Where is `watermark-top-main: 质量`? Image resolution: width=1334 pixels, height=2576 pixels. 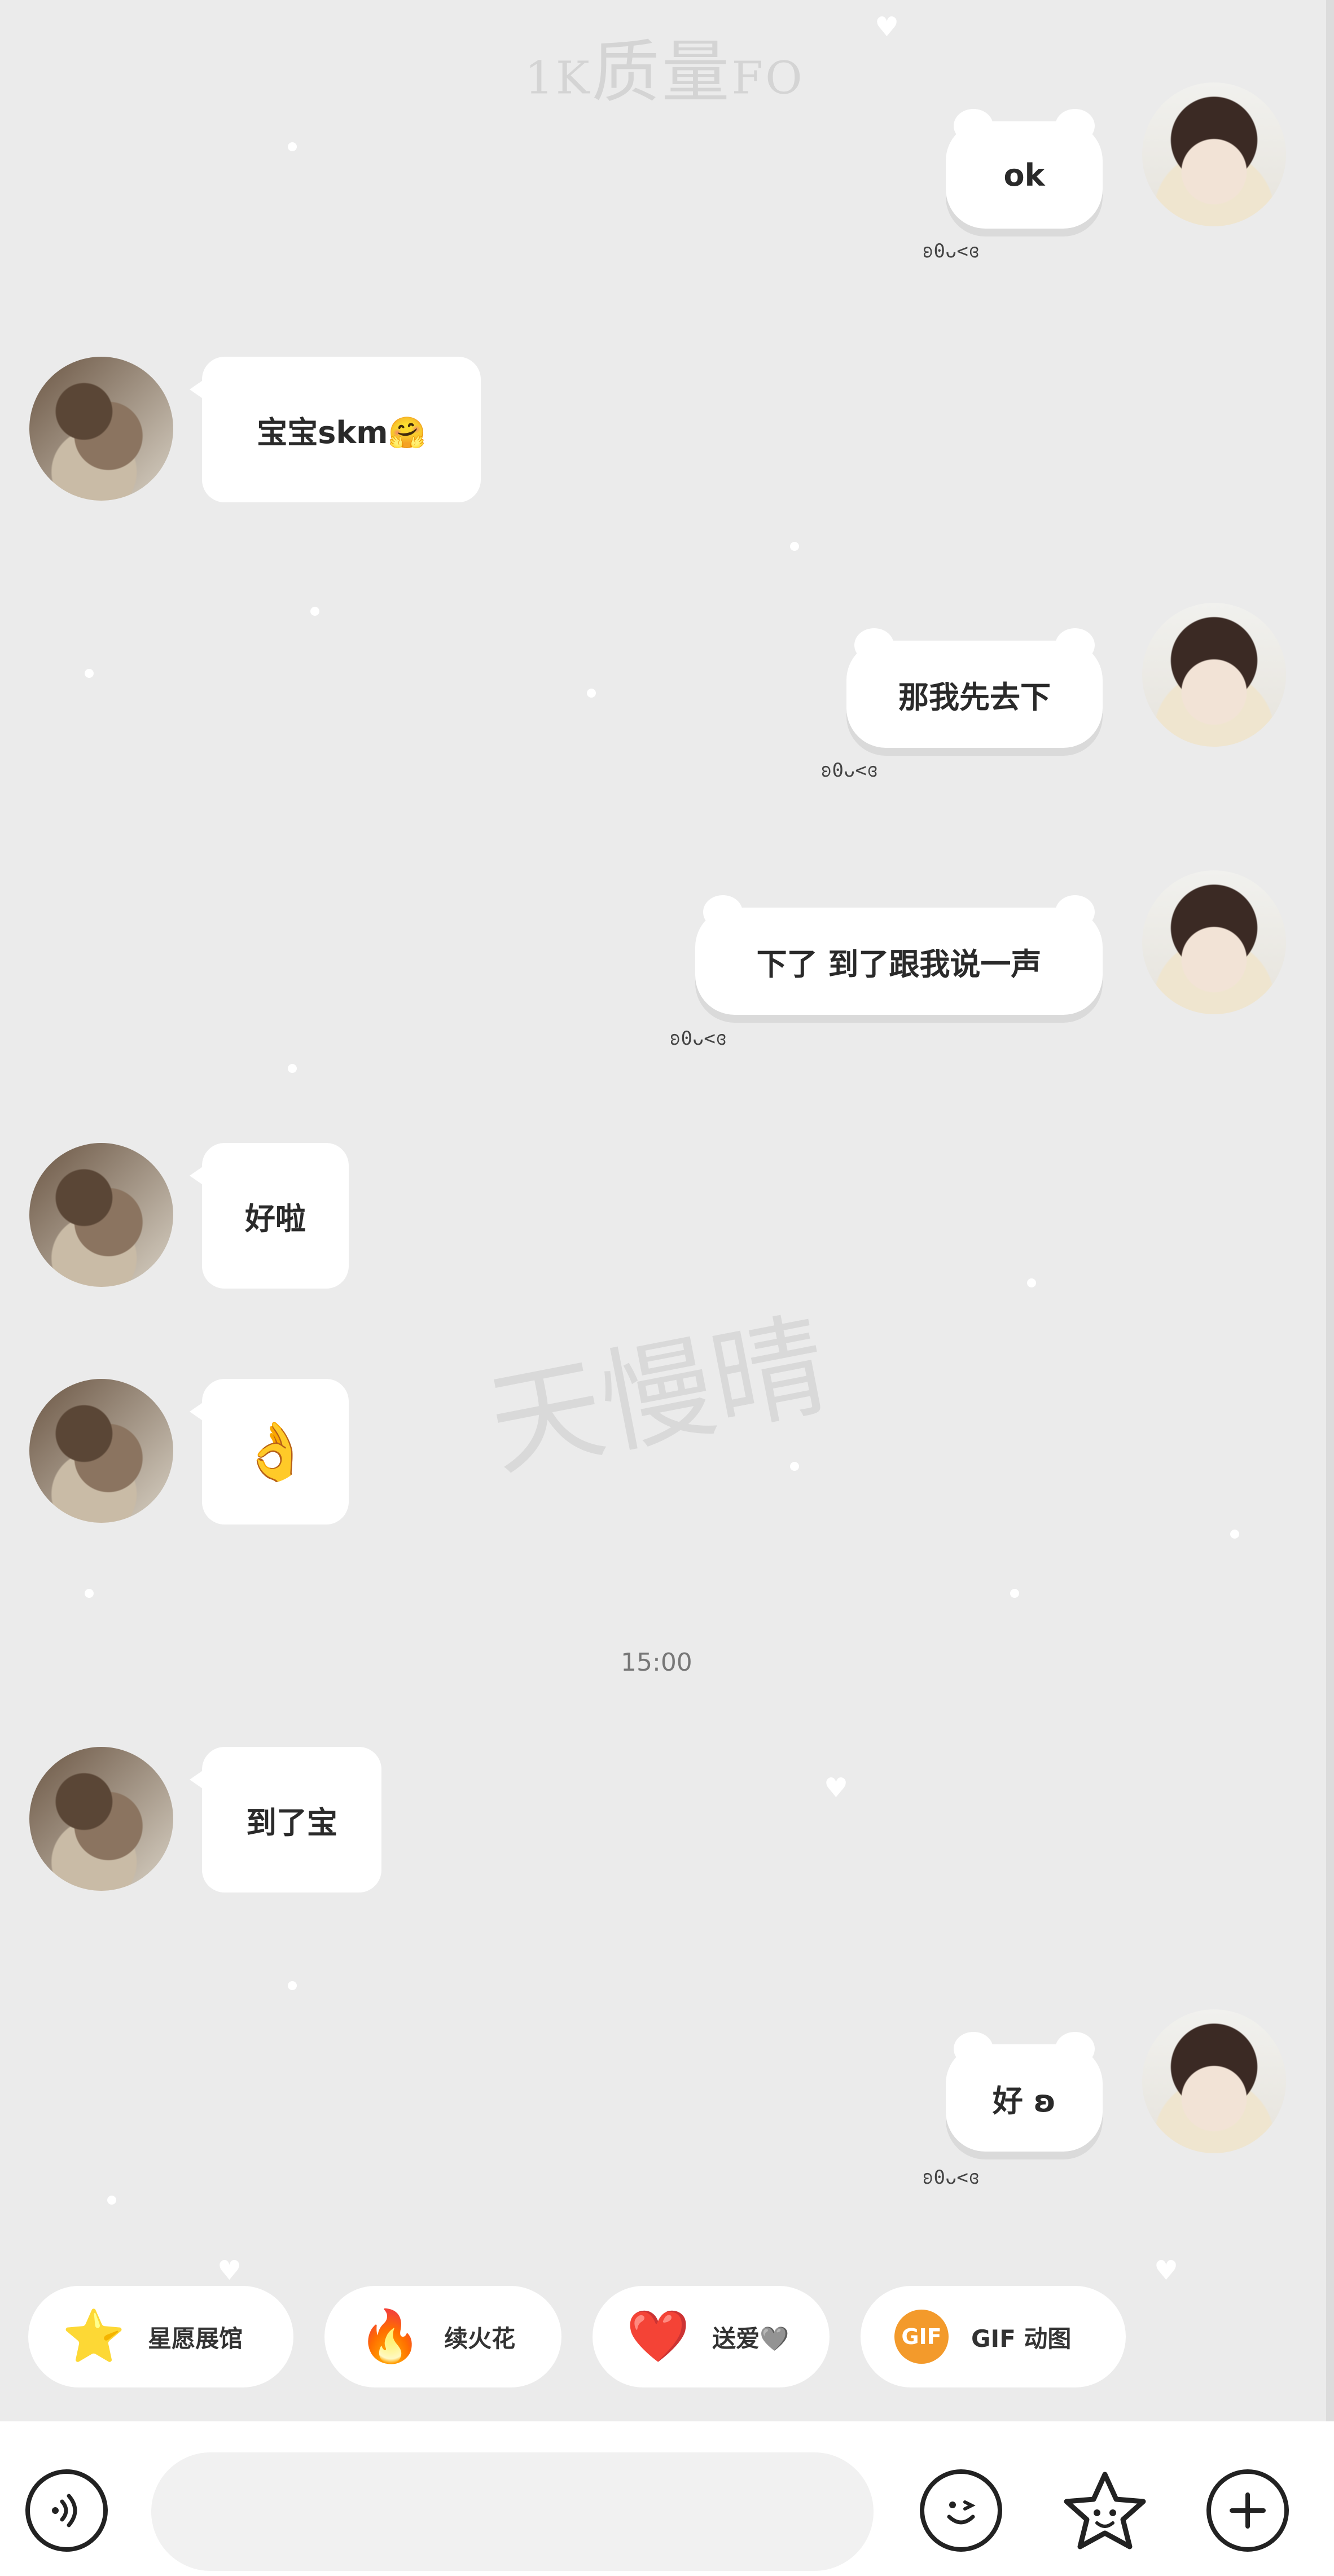
watermark-top-main: 质量 is located at coordinates (662, 72).